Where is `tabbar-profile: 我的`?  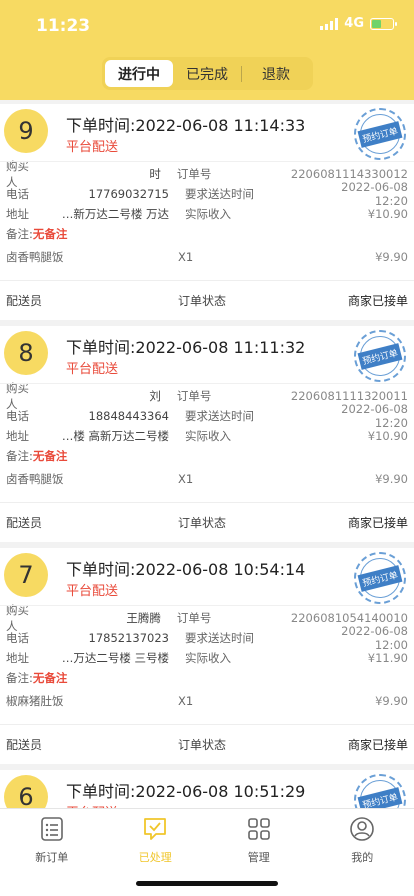 tabbar-profile: 我的 is located at coordinates (362, 852).